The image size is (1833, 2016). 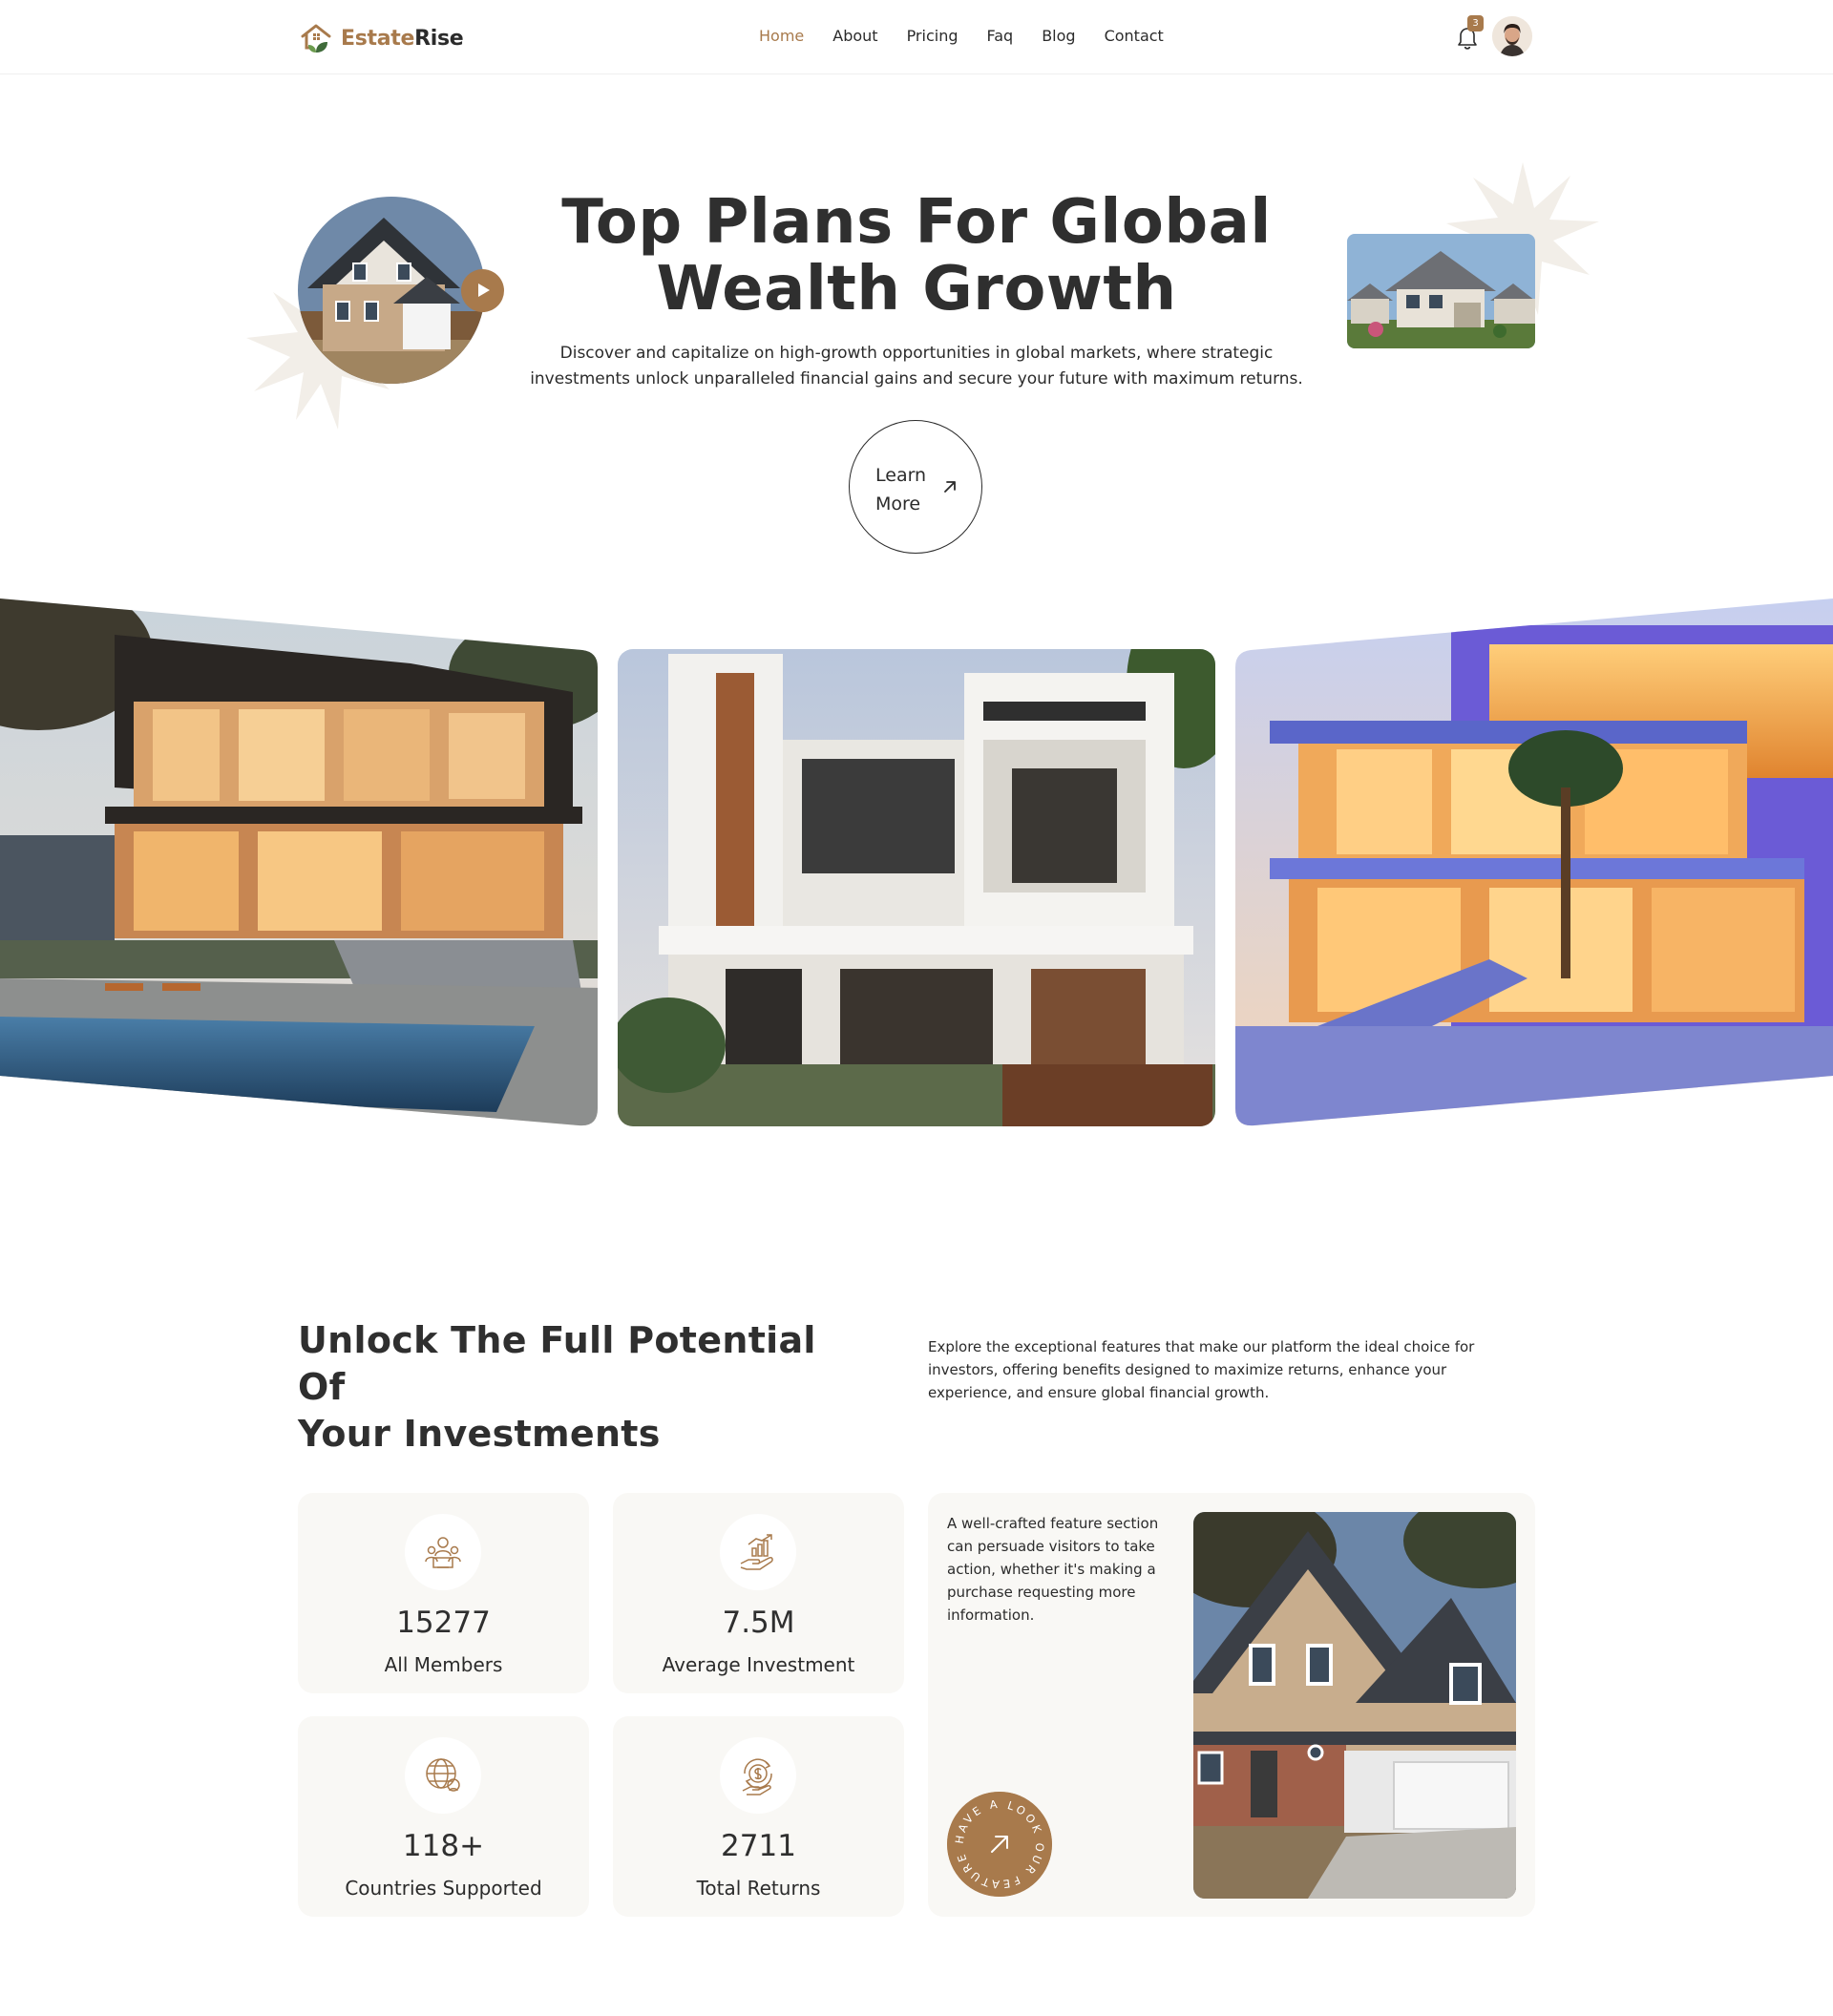 I want to click on nav-faq: Faq, so click(x=1001, y=36).